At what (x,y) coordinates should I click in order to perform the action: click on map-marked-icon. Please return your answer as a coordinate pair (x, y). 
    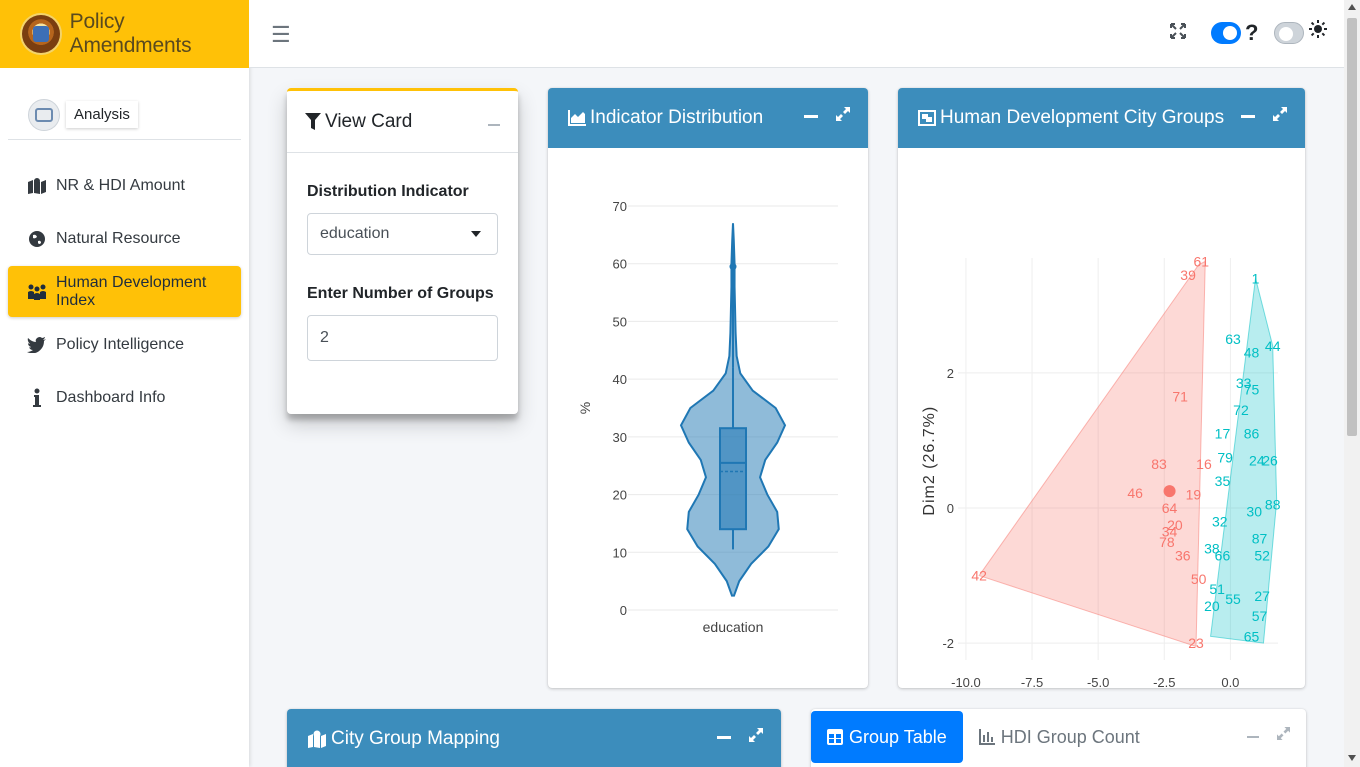
    Looking at the image, I should click on (317, 739).